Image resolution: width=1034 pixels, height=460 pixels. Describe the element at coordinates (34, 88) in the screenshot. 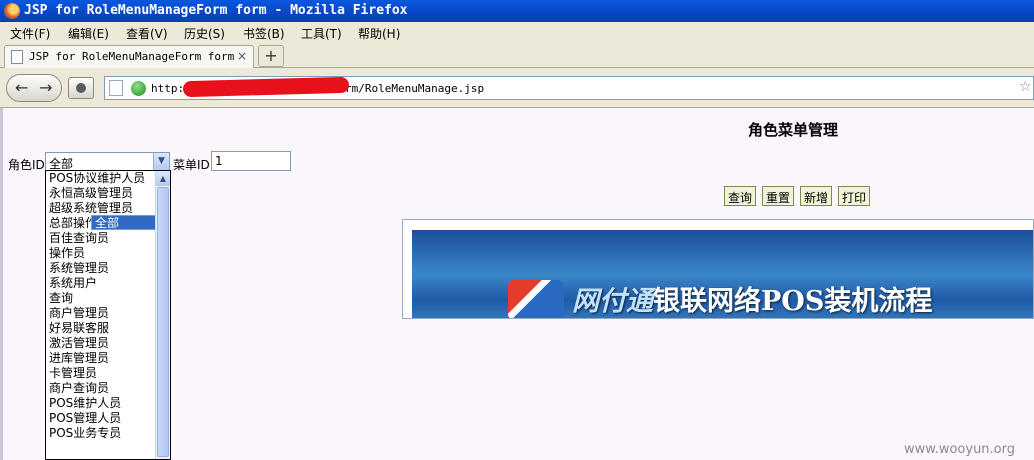

I see `back-forward-buttons: ← →` at that location.